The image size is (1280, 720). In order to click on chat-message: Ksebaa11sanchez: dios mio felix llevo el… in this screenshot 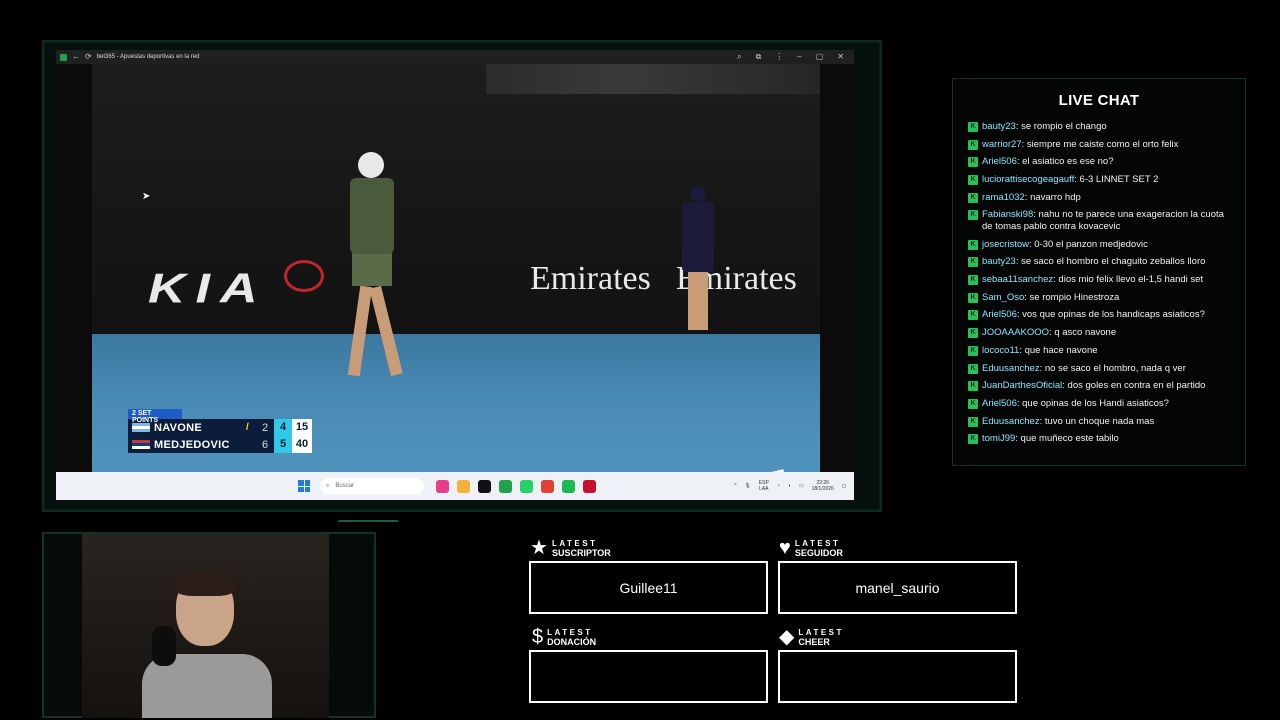, I will do `click(1099, 280)`.